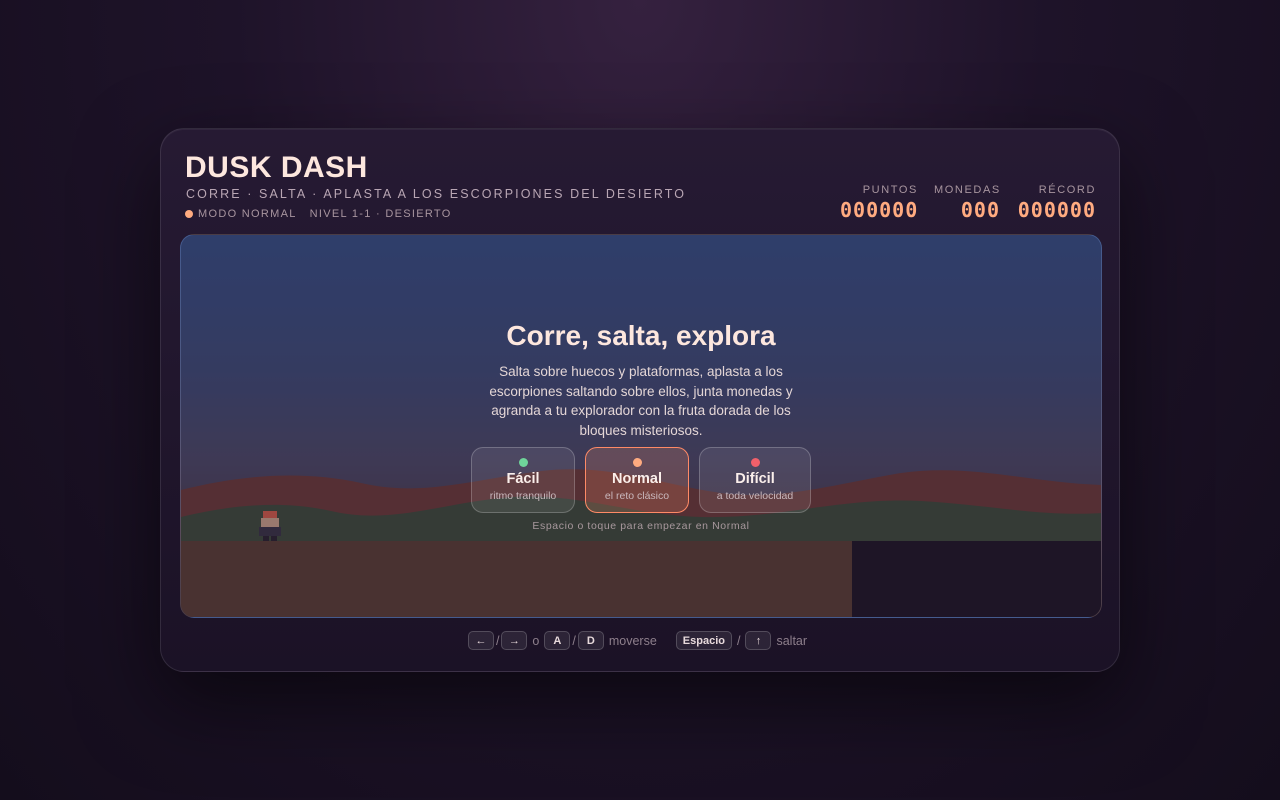 The height and width of the screenshot is (800, 1280). Describe the element at coordinates (755, 462) in the screenshot. I see `hard-dot-icon` at that location.